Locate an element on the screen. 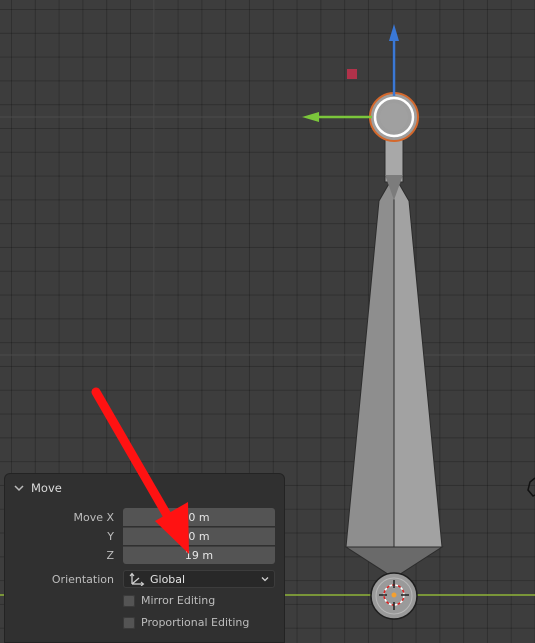 This screenshot has height=643, width=535. move-y-label: Y is located at coordinates (110, 536).